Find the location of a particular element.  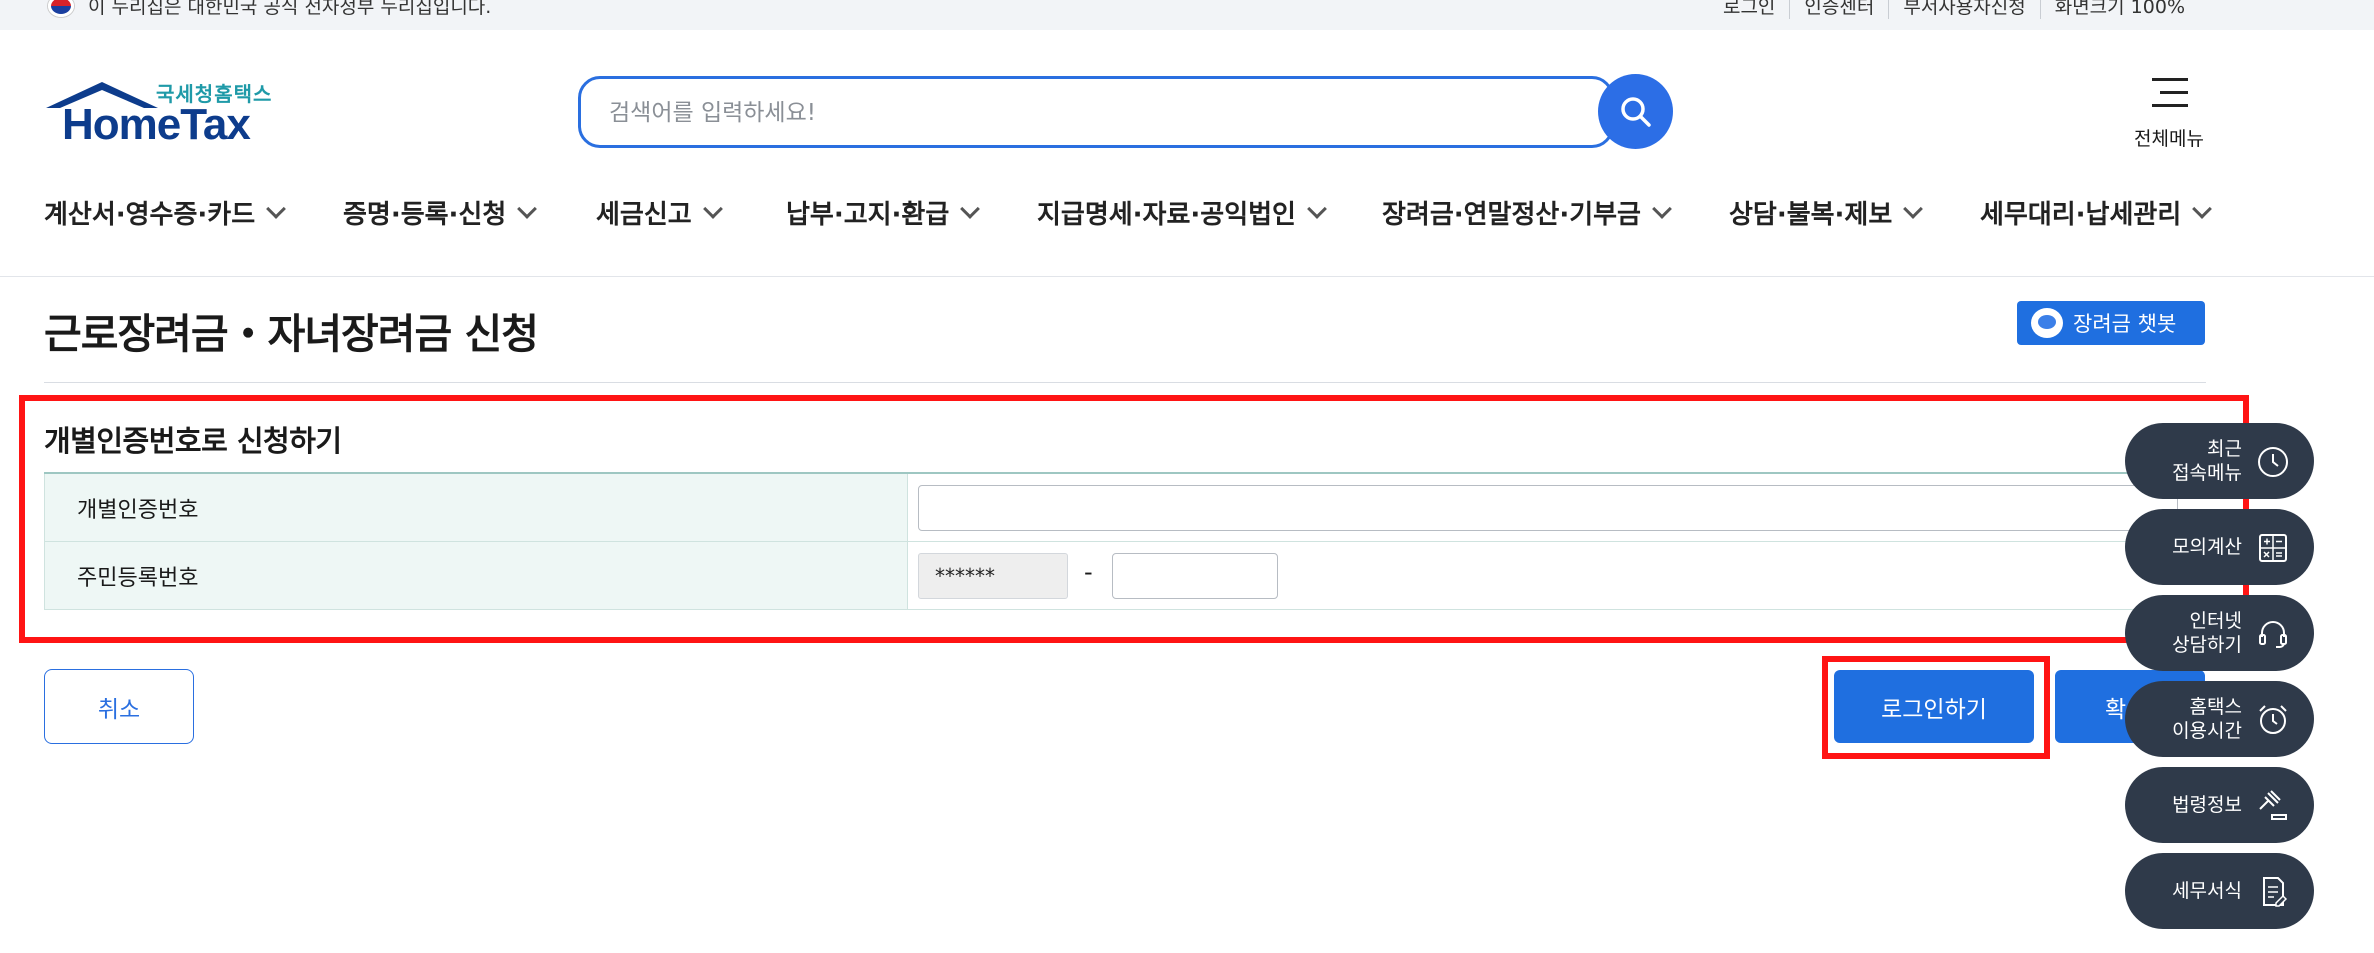

cert-number-label: 개별인증번호 is located at coordinates (476, 507).